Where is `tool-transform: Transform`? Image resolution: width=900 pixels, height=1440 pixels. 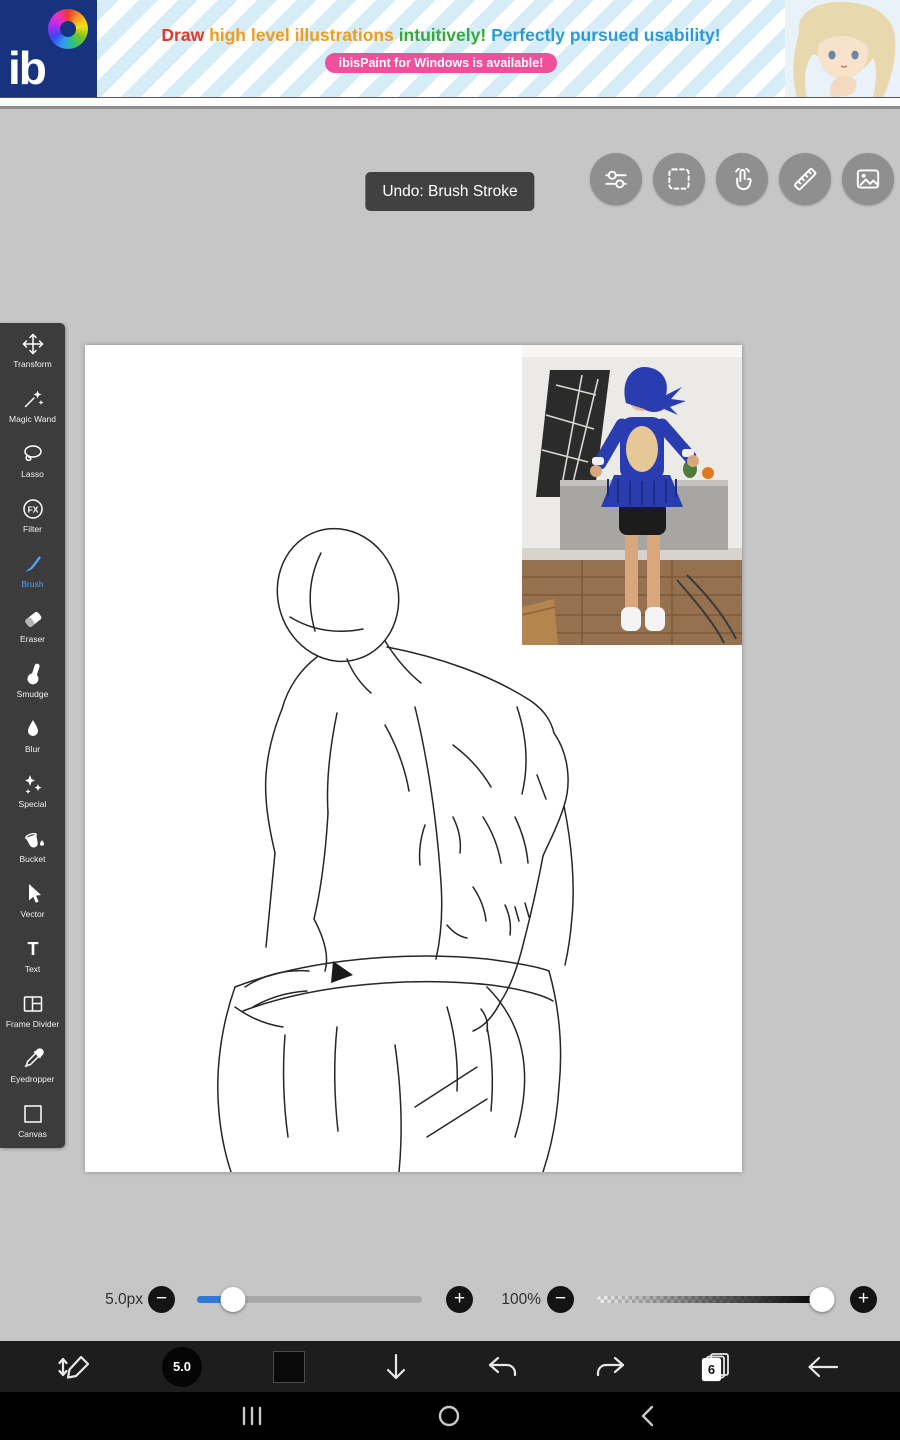 tool-transform: Transform is located at coordinates (32, 350).